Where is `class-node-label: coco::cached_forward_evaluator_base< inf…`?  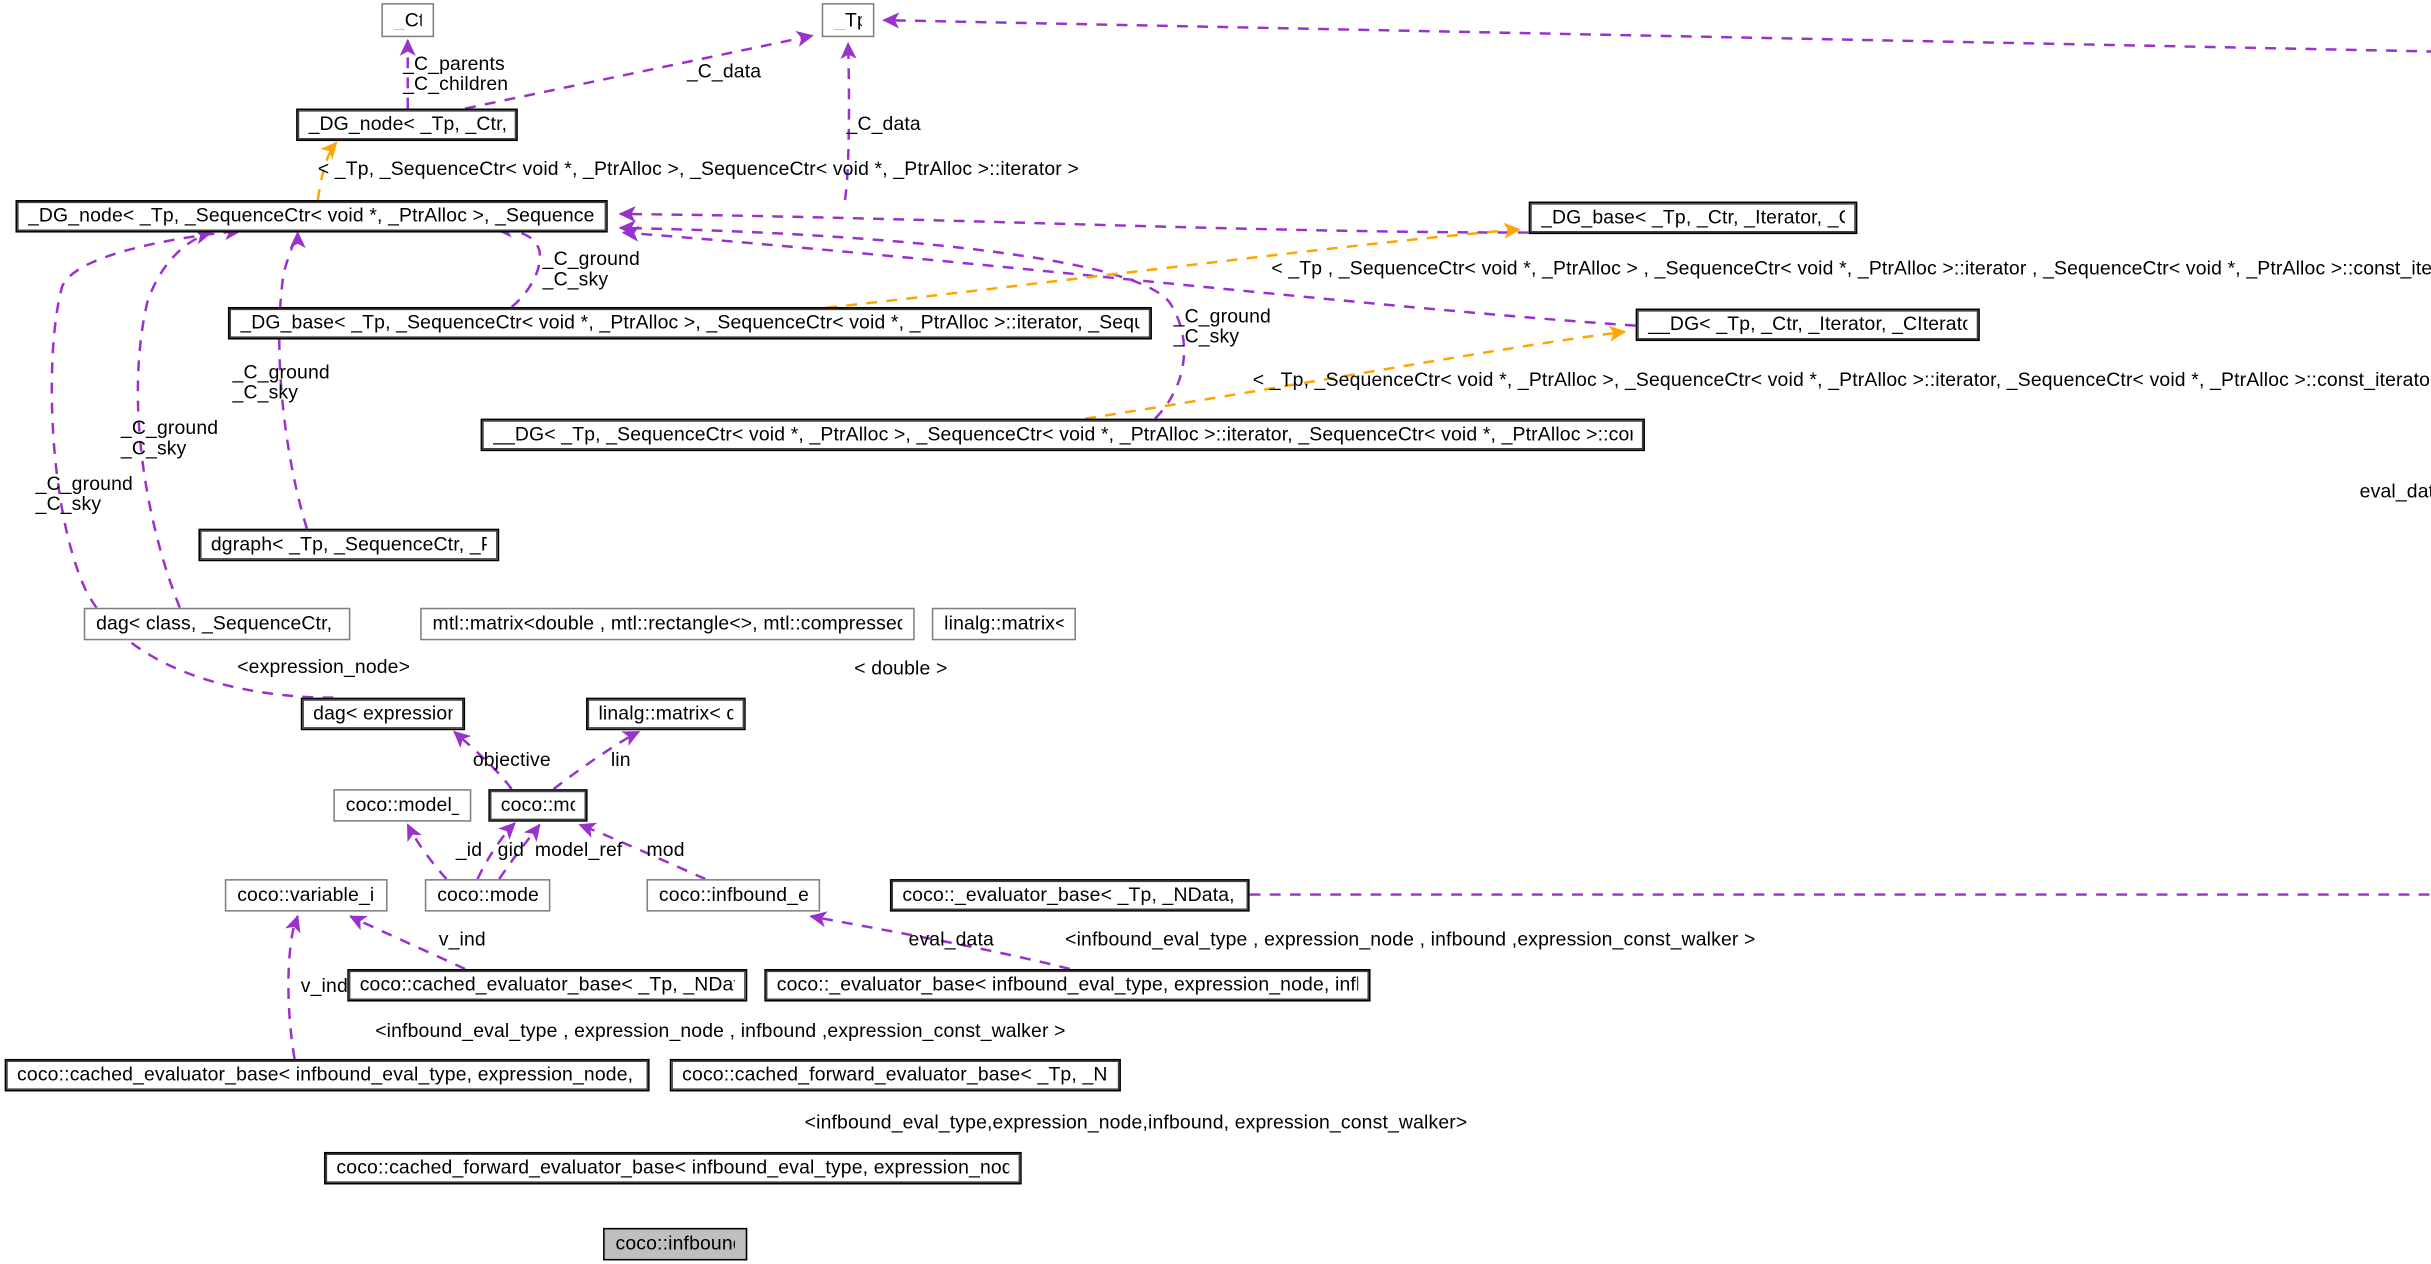
class-node-label: coco::cached_forward_evaluator_base< inf… is located at coordinates (672, 1168).